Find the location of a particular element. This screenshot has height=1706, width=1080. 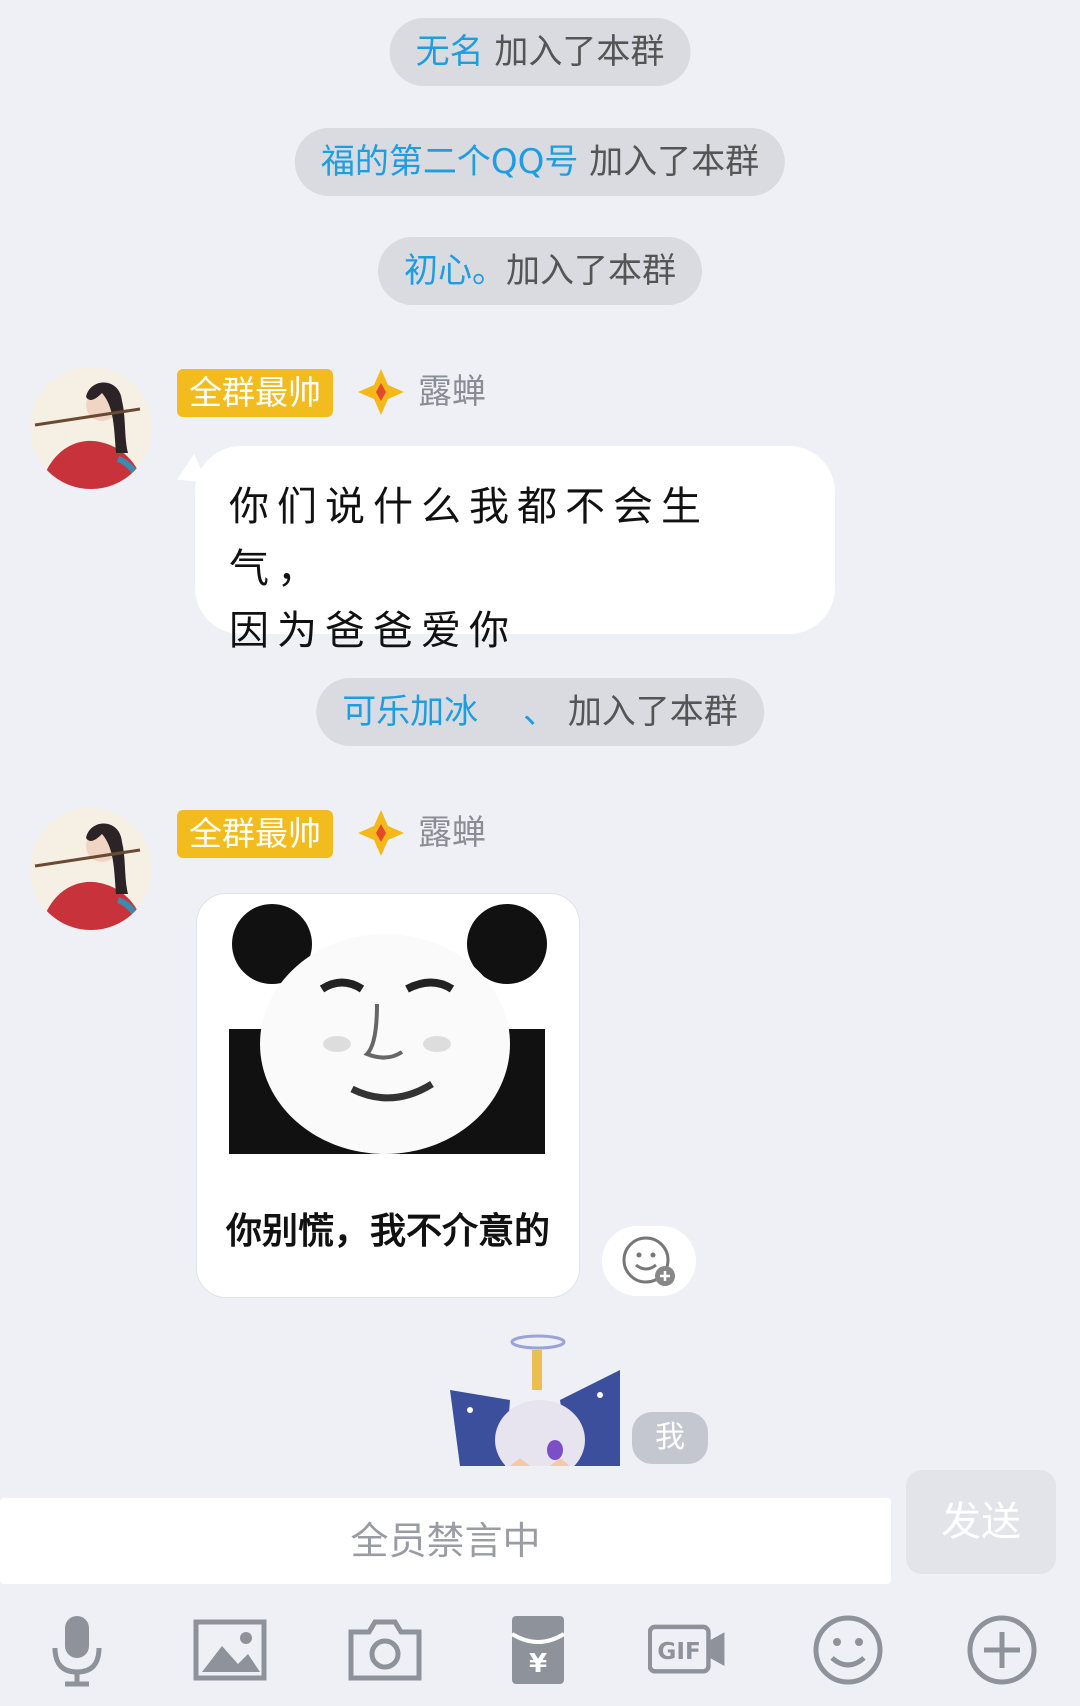

system-message: 无名 加入了本群 is located at coordinates (540, 52).